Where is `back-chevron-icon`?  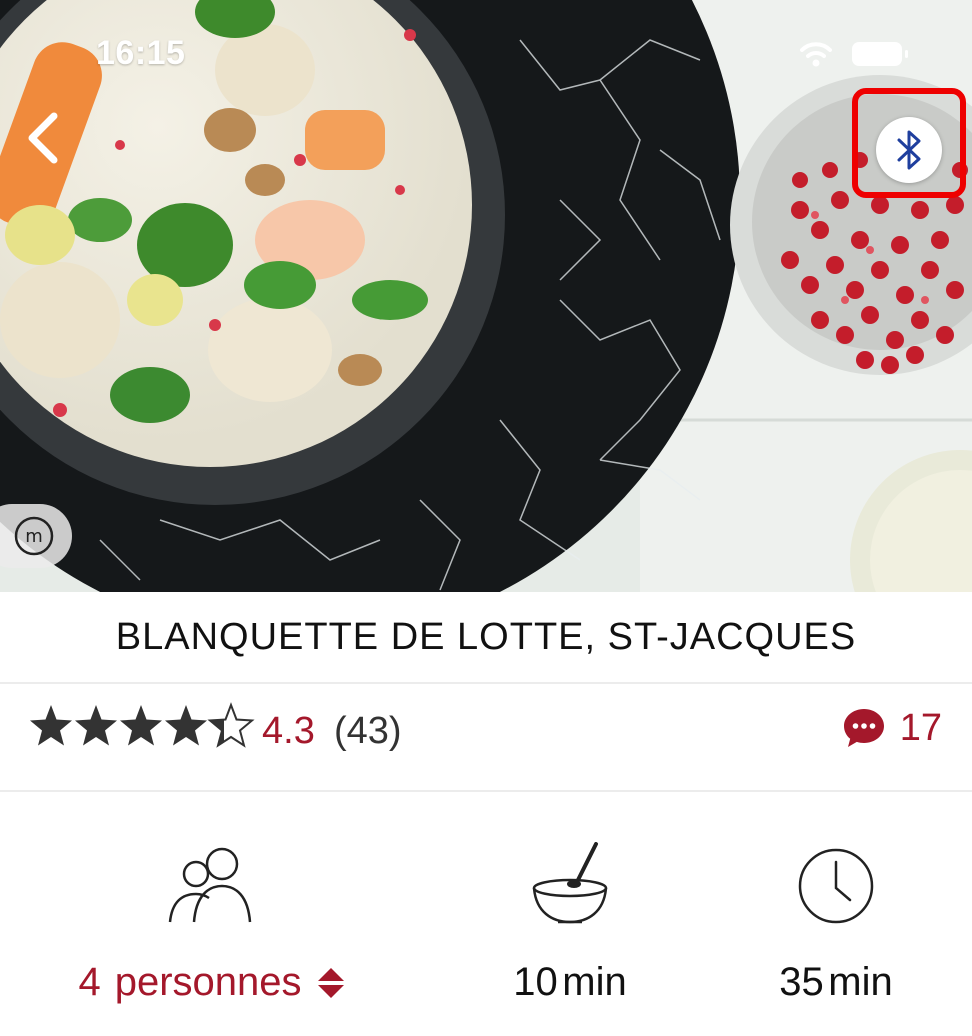
back-chevron-icon is located at coordinates (43, 138).